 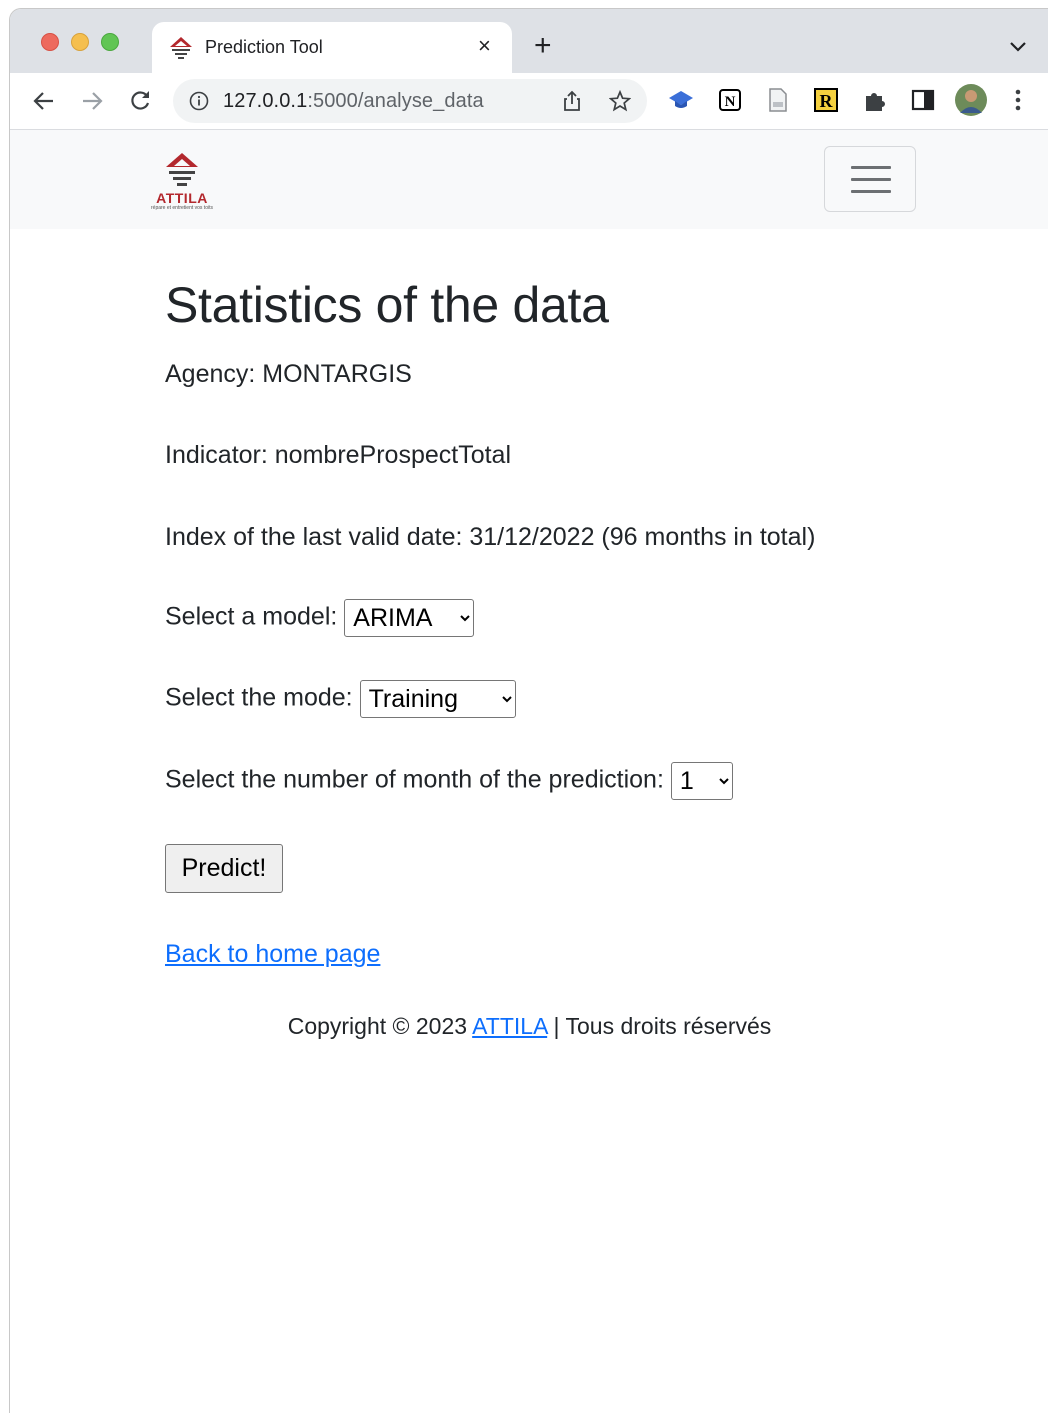 What do you see at coordinates (182, 208) in the screenshot?
I see `brand-tagline: répare et entretient vos toits` at bounding box center [182, 208].